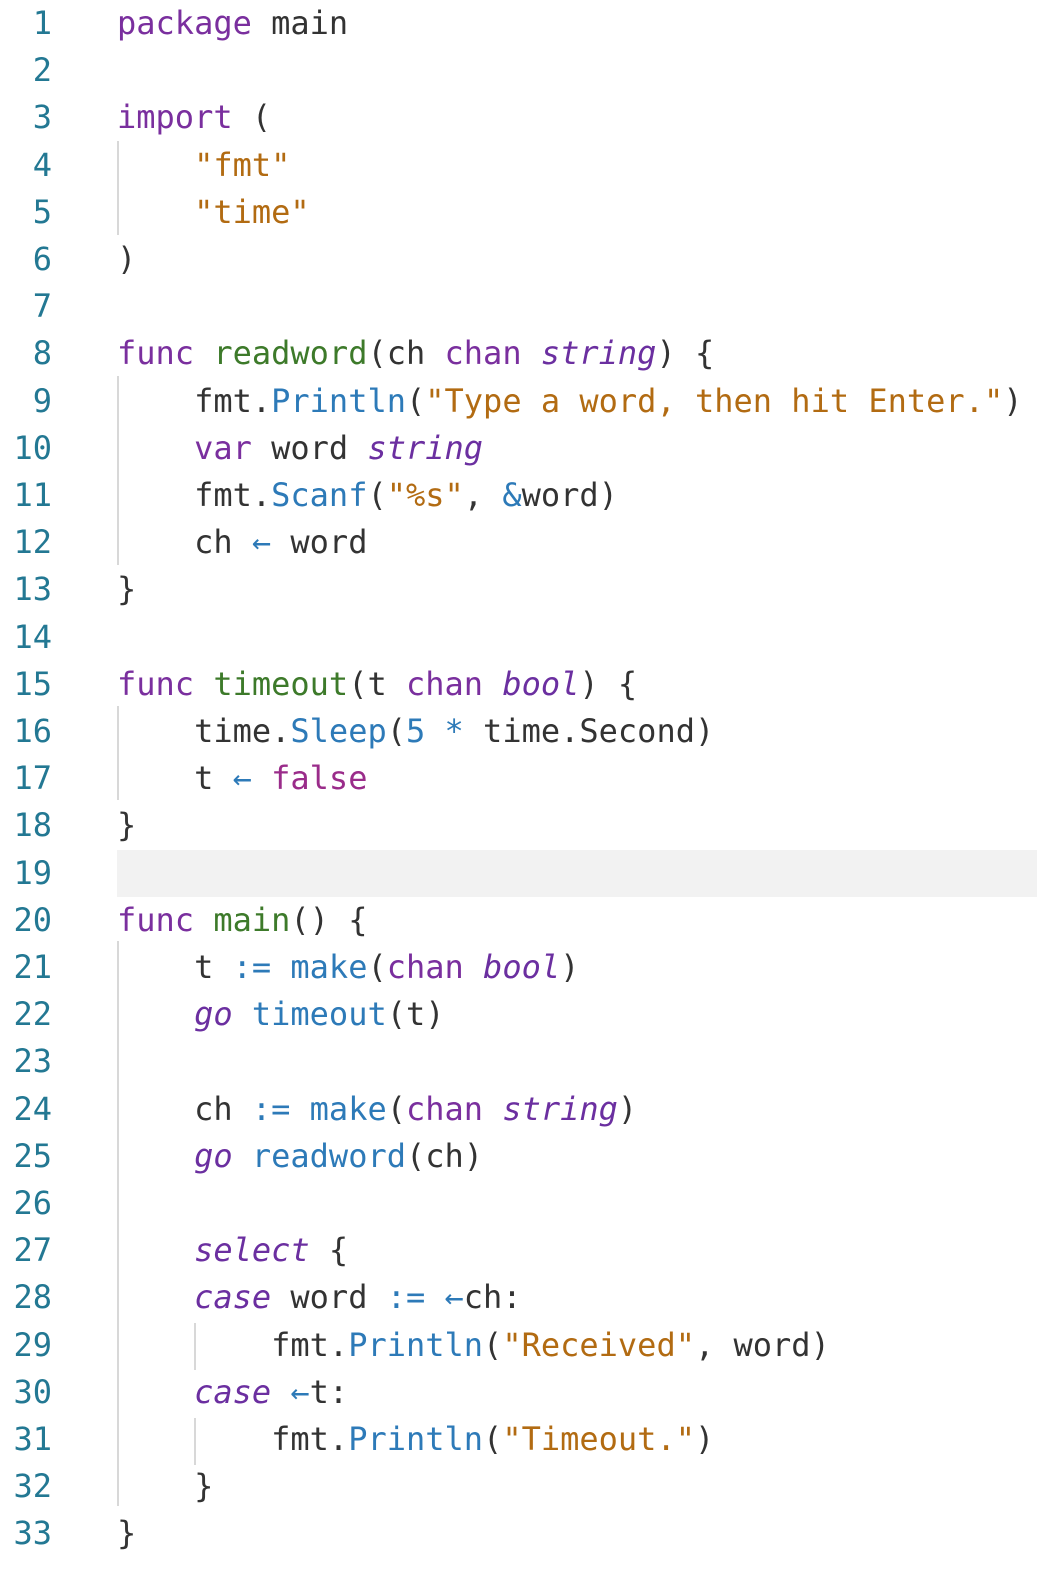 Image resolution: width=1037 pixels, height=1572 pixels. What do you see at coordinates (242, 778) in the screenshot?
I see `code-text: t ← false` at bounding box center [242, 778].